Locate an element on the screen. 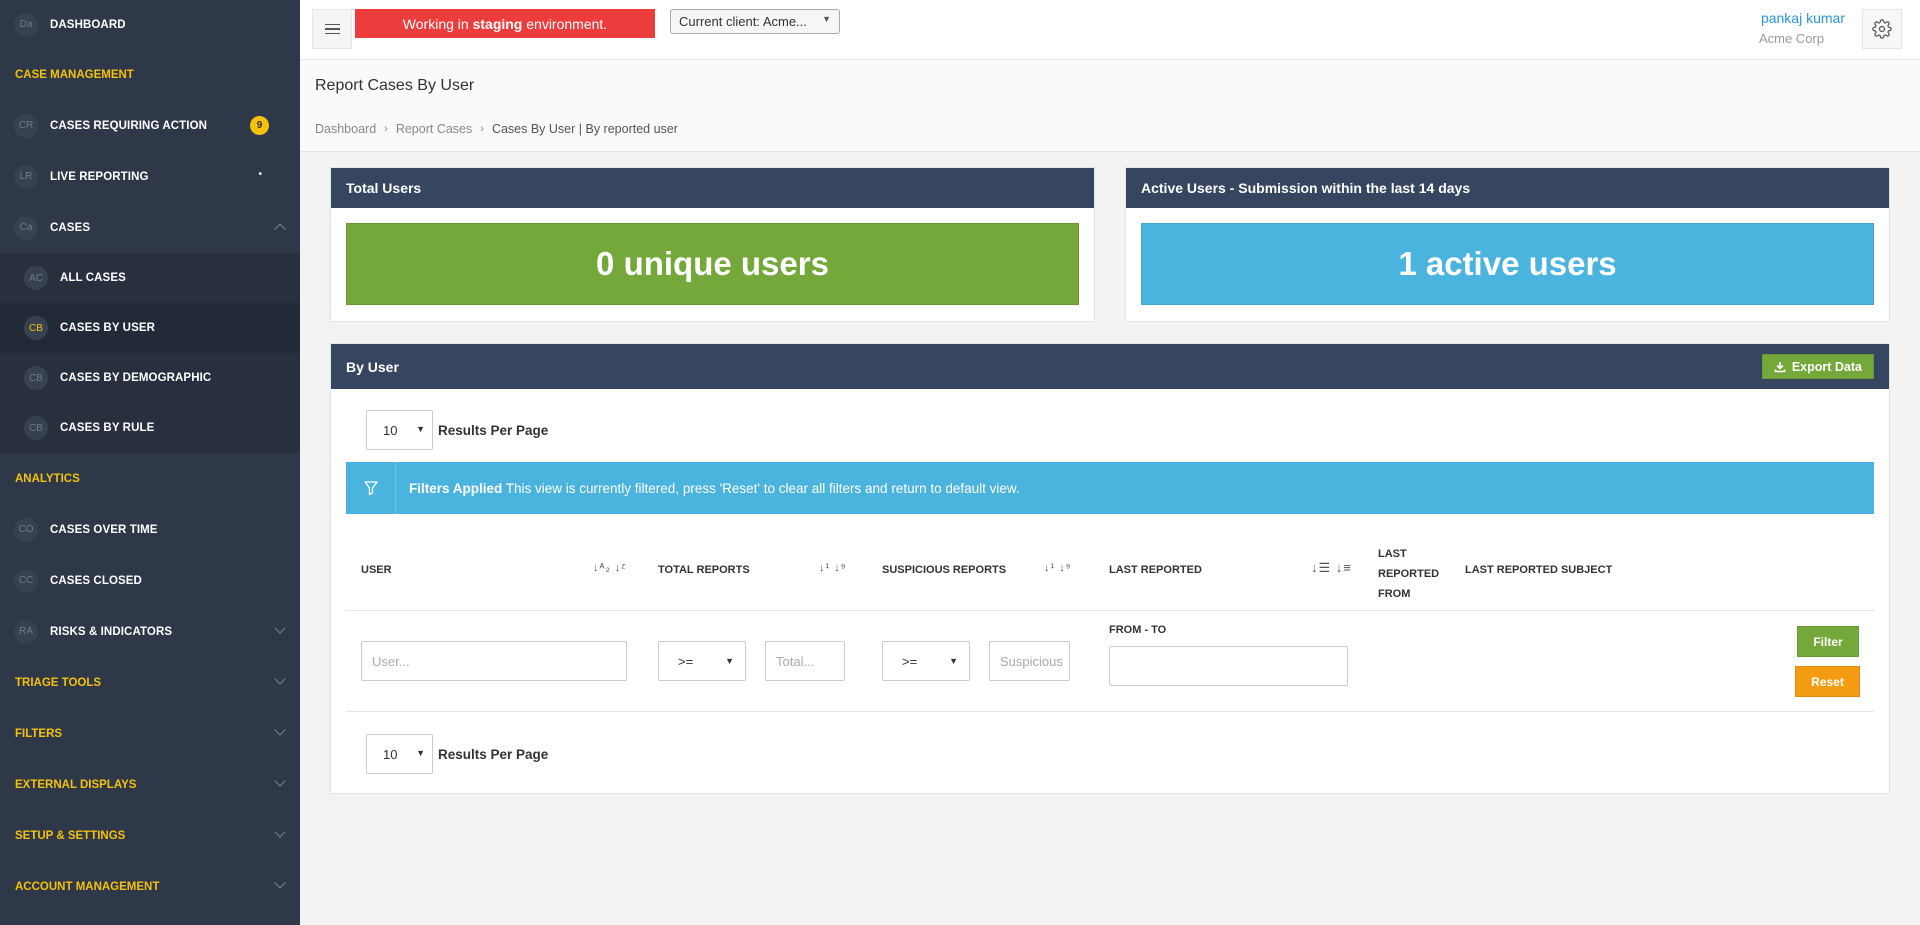  section-label: ACCOUNT MANAGEMENT is located at coordinates (87, 886).